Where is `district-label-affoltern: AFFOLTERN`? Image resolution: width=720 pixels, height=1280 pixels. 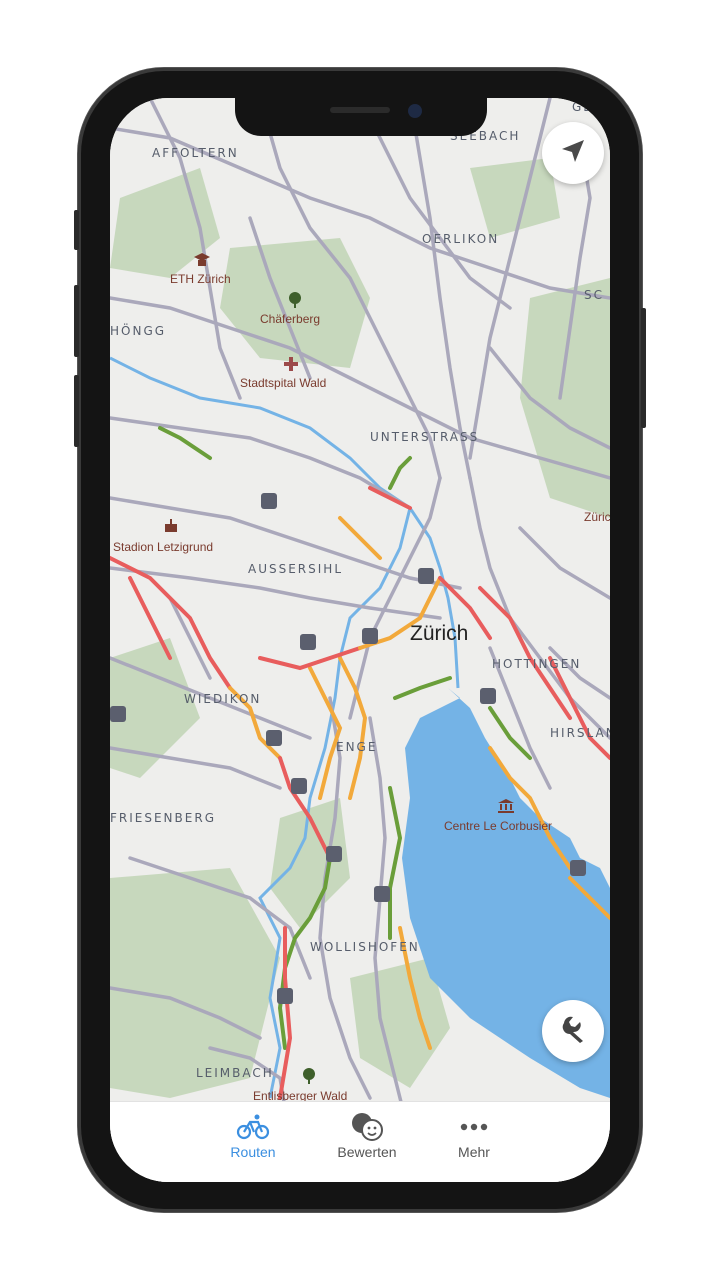
district-label-affoltern: AFFOLTERN is located at coordinates (195, 153).